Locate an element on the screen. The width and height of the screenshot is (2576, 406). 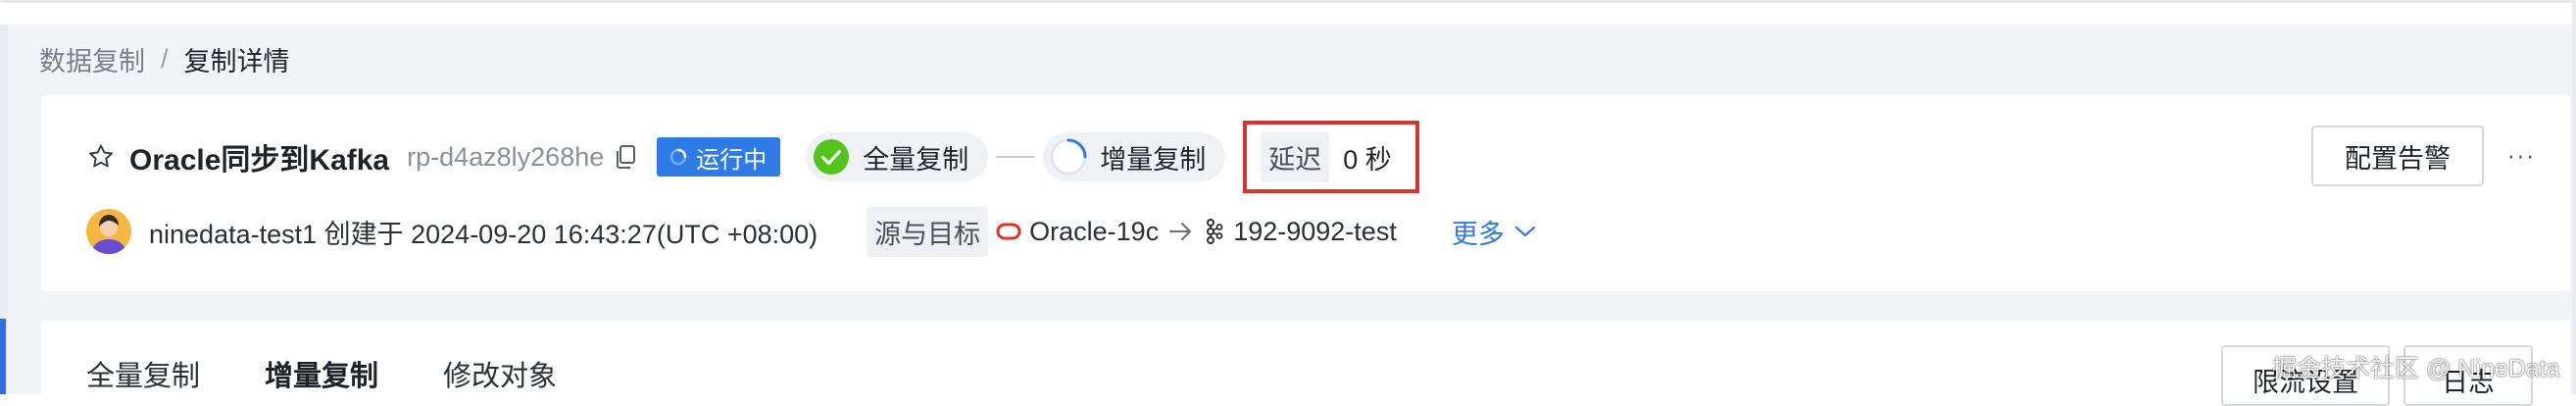
left-nav-accent is located at coordinates (3, 356).